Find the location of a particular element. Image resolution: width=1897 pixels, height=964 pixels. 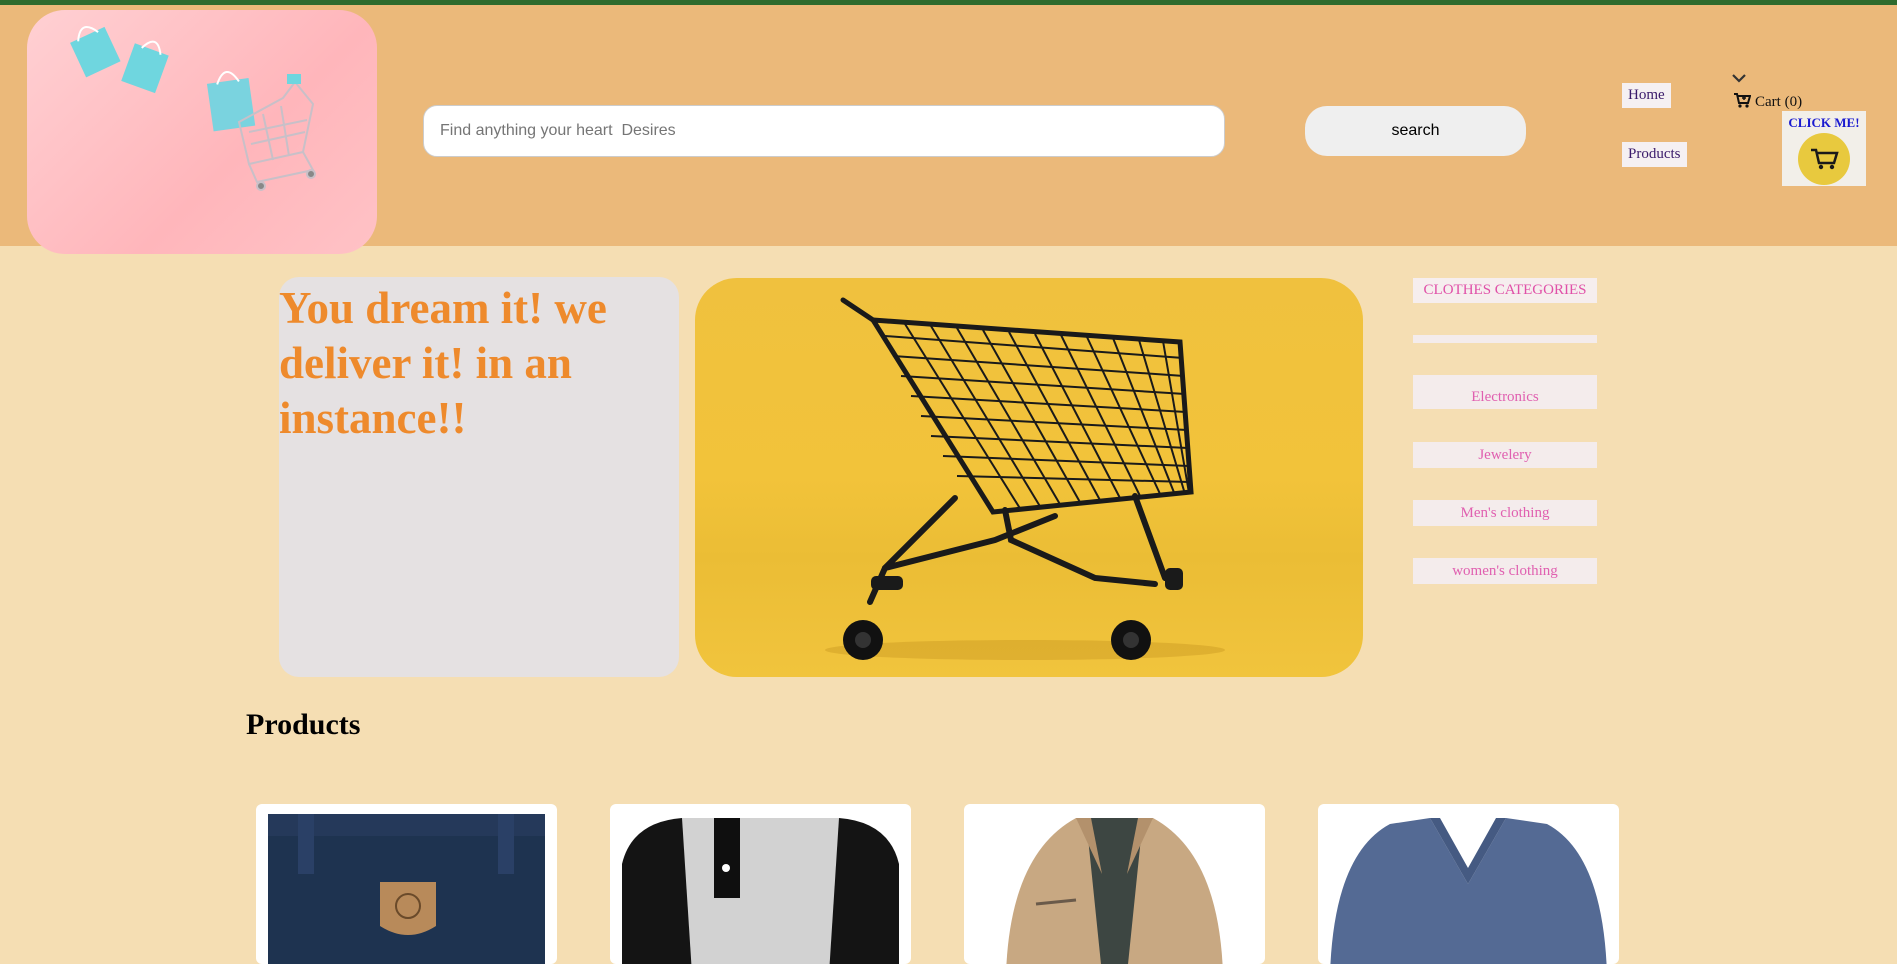

click-me-cart-widget: CLICK ME! is located at coordinates (1824, 148).